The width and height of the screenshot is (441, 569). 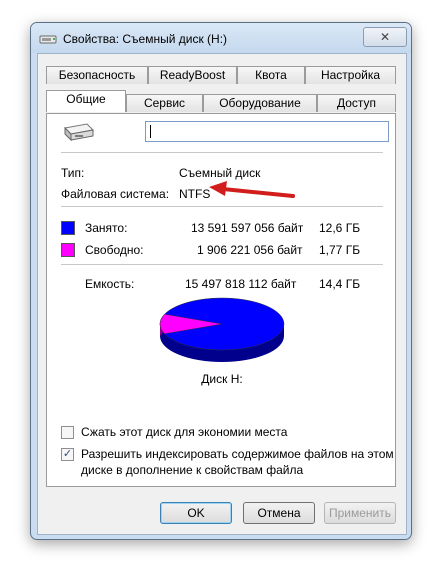 I want to click on disk-usage-pie-chart, so click(x=222, y=329).